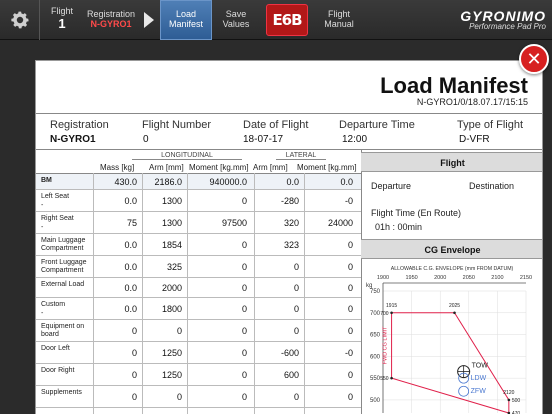 The image size is (552, 414). Describe the element at coordinates (291, 374) in the screenshot. I see `table-cell: 600` at that location.